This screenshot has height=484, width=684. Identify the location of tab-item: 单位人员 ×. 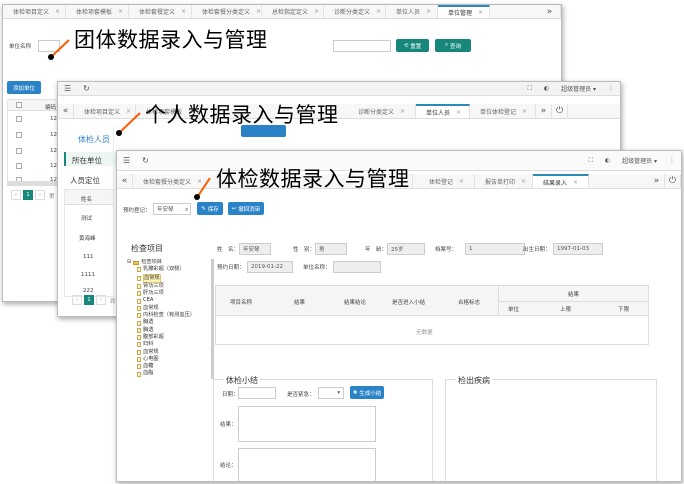
(412, 11).